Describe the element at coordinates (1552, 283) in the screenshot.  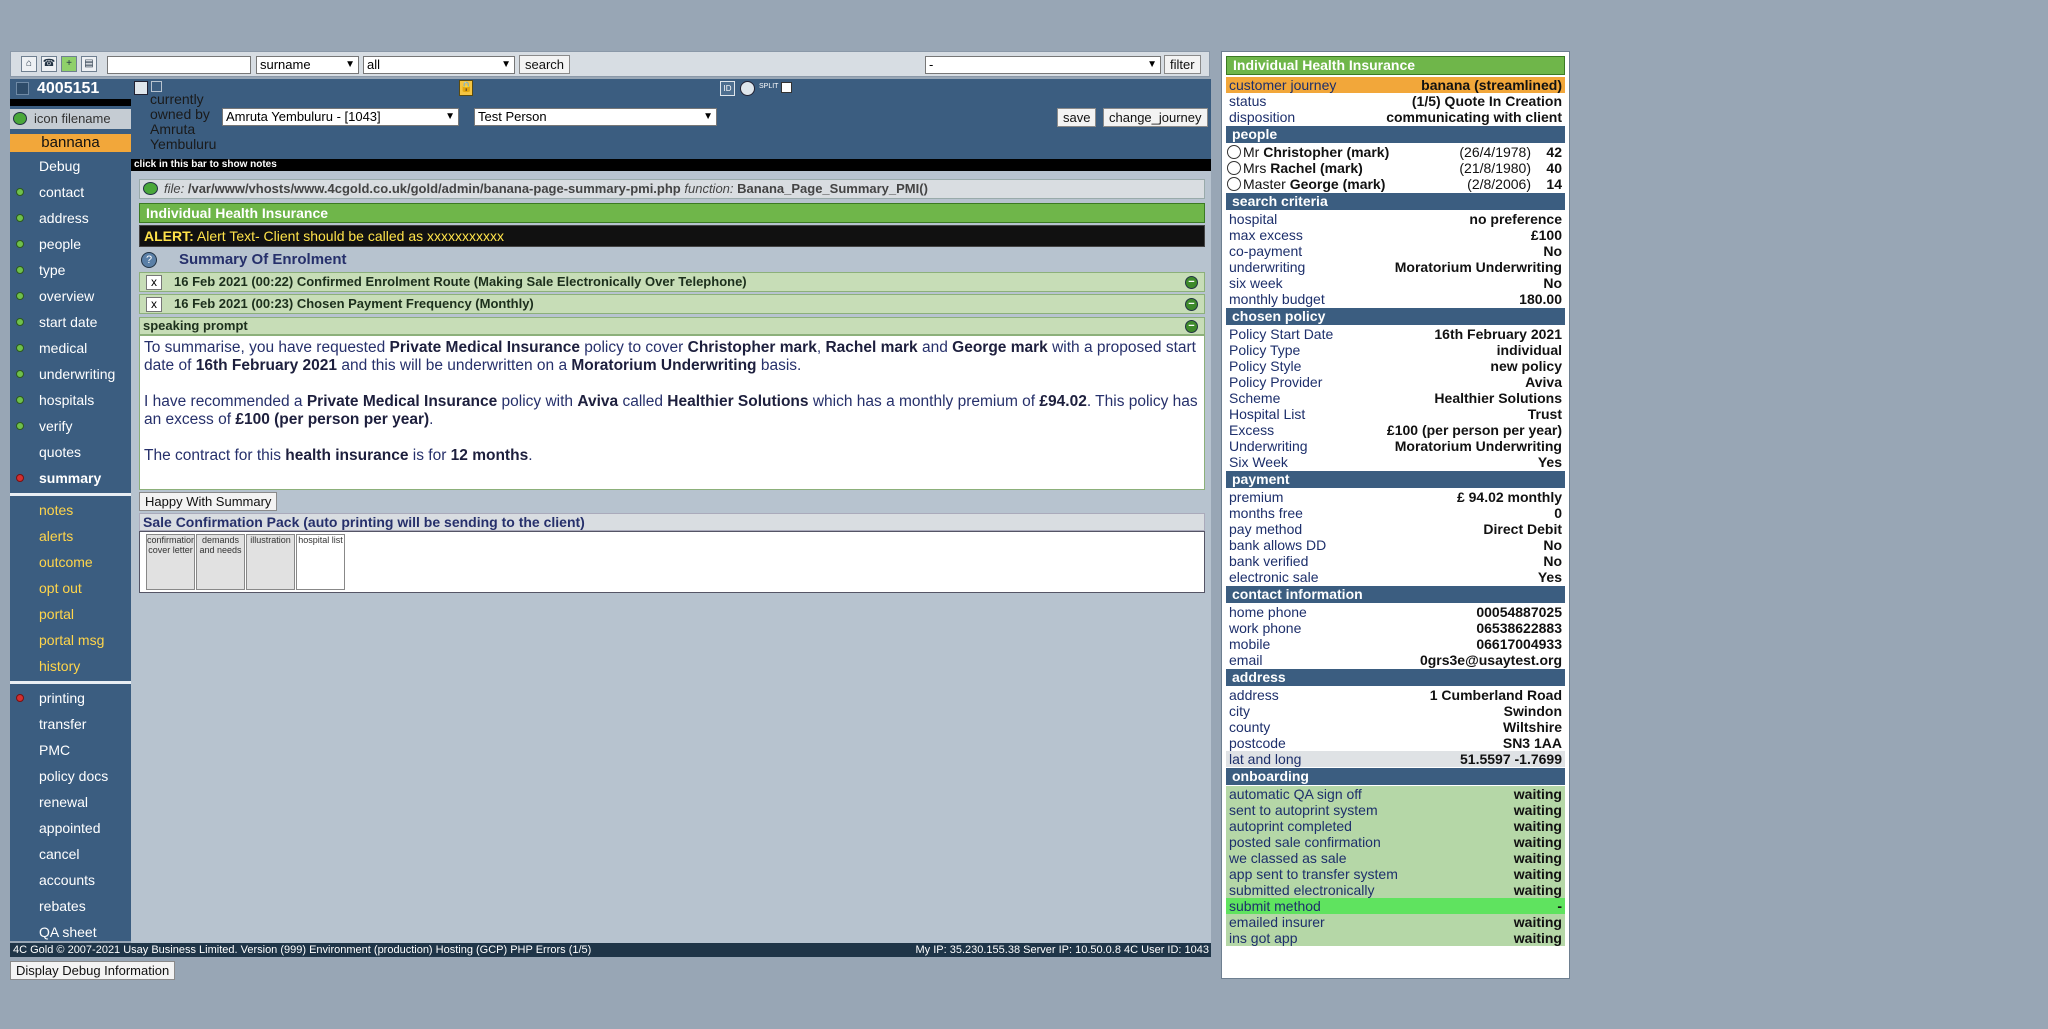
I see `search-criteria-row-value: No` at that location.